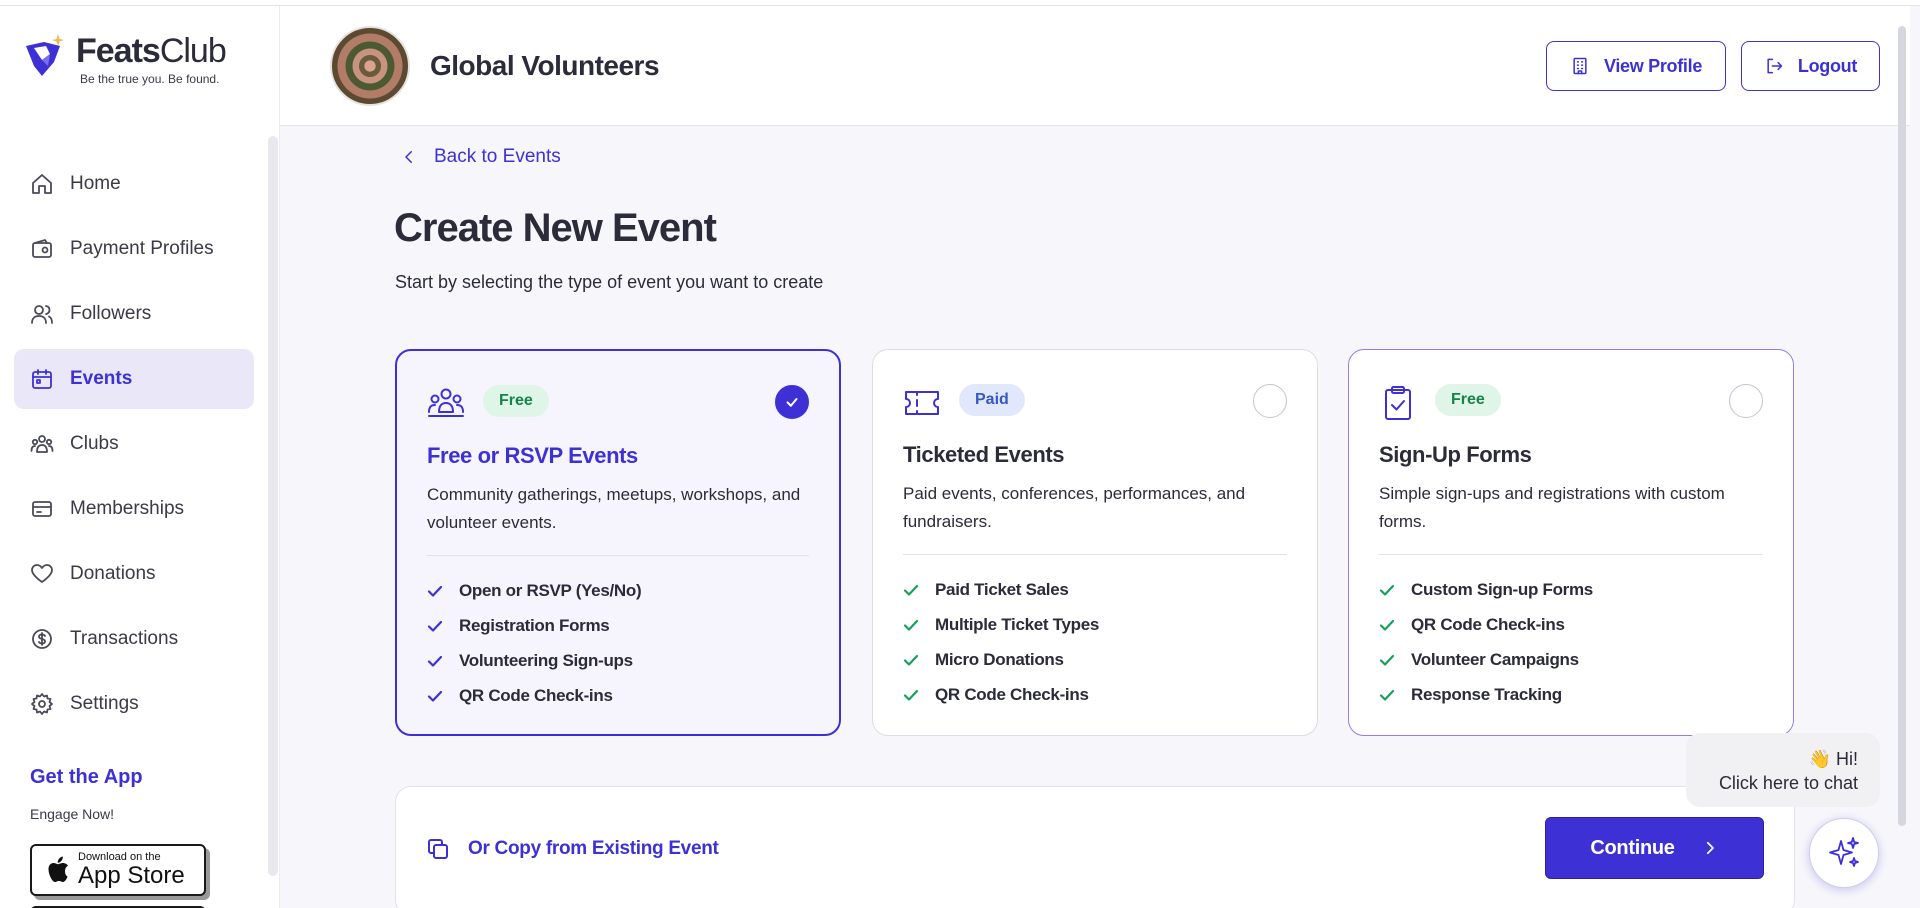 This screenshot has height=908, width=1920. I want to click on sidebar-item-payment-profiles: Payment Profiles, so click(134, 249).